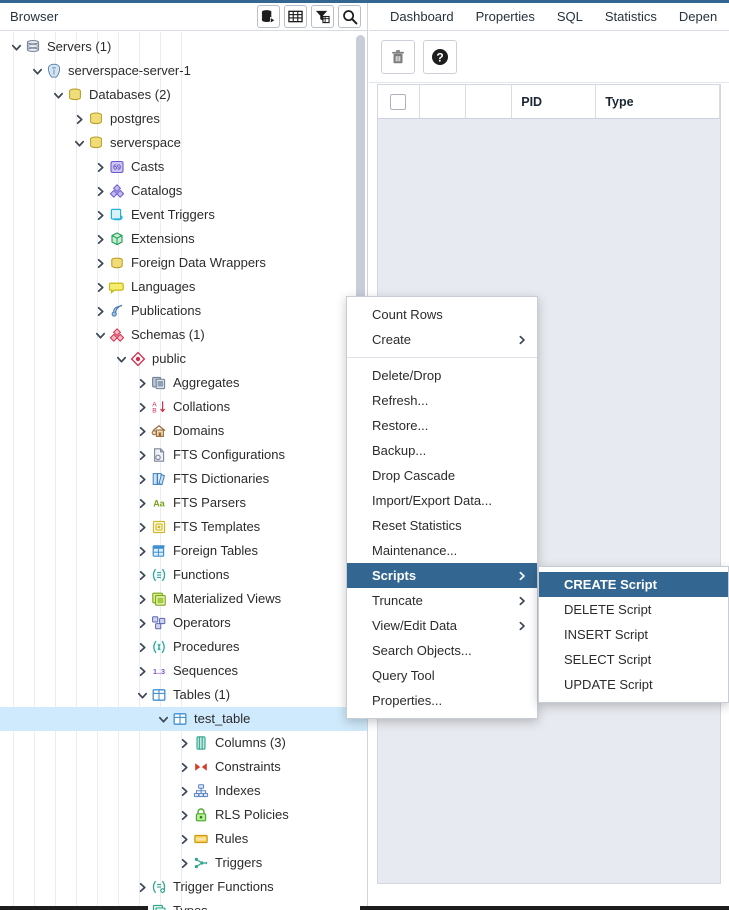 This screenshot has width=729, height=910. I want to click on tree-item-languages: Languages, so click(183, 287).